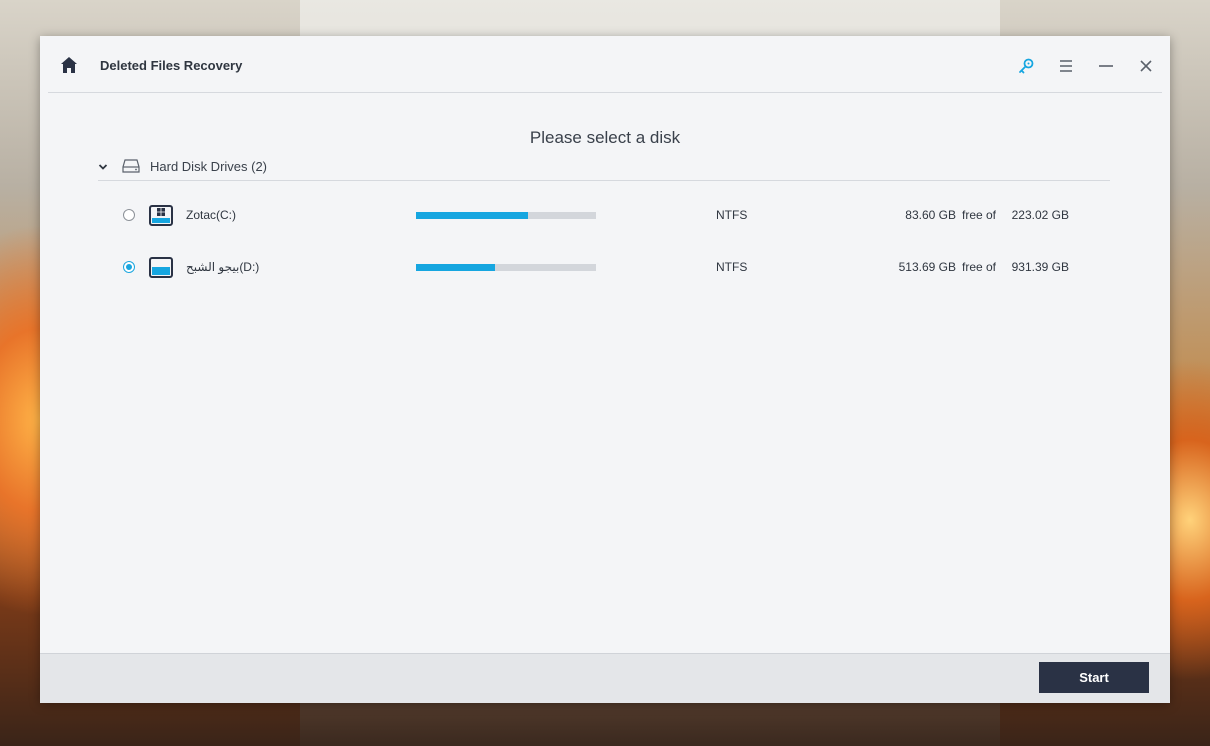 Image resolution: width=1210 pixels, height=746 pixels. What do you see at coordinates (930, 215) in the screenshot?
I see `disk-free-space: 83.60 GB` at bounding box center [930, 215].